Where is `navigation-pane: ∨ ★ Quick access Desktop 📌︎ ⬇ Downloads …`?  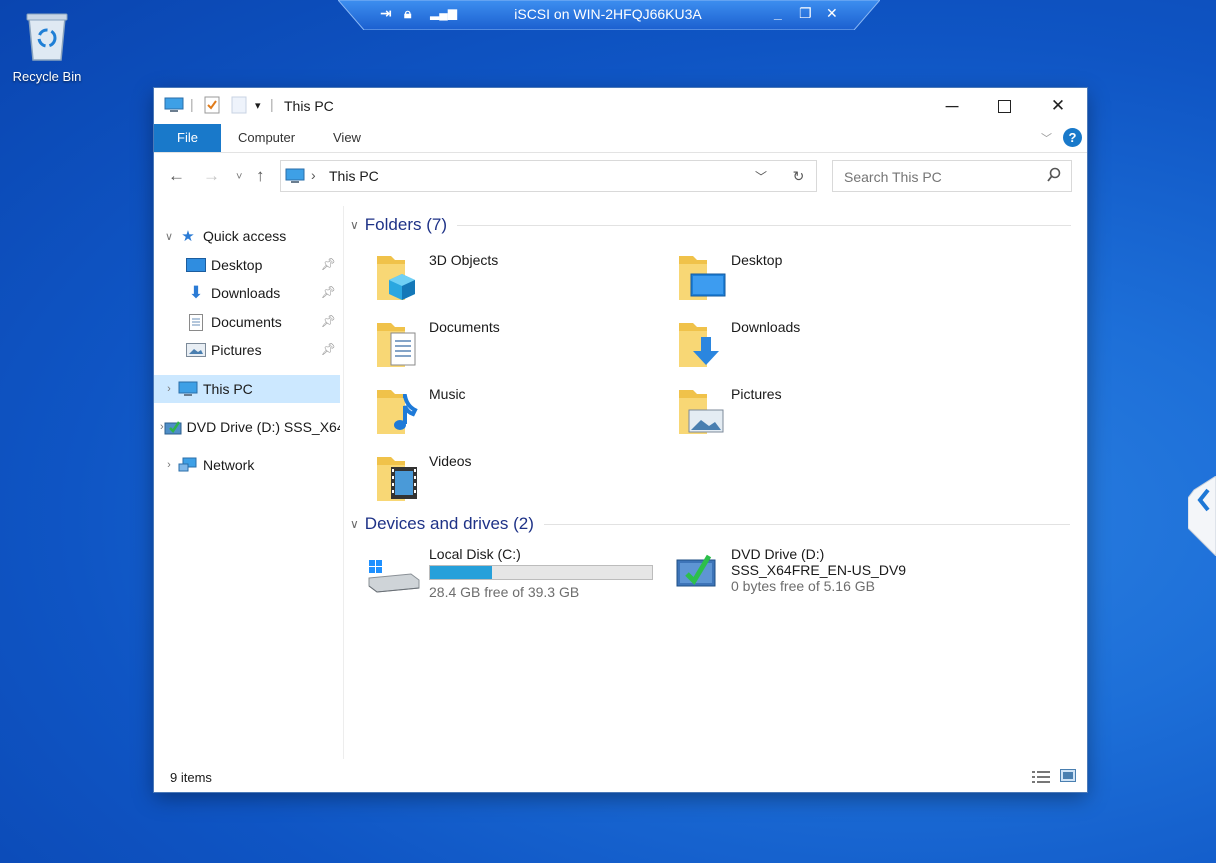 navigation-pane: ∨ ★ Quick access Desktop 📌︎ ⬇ Downloads … is located at coordinates (249, 482).